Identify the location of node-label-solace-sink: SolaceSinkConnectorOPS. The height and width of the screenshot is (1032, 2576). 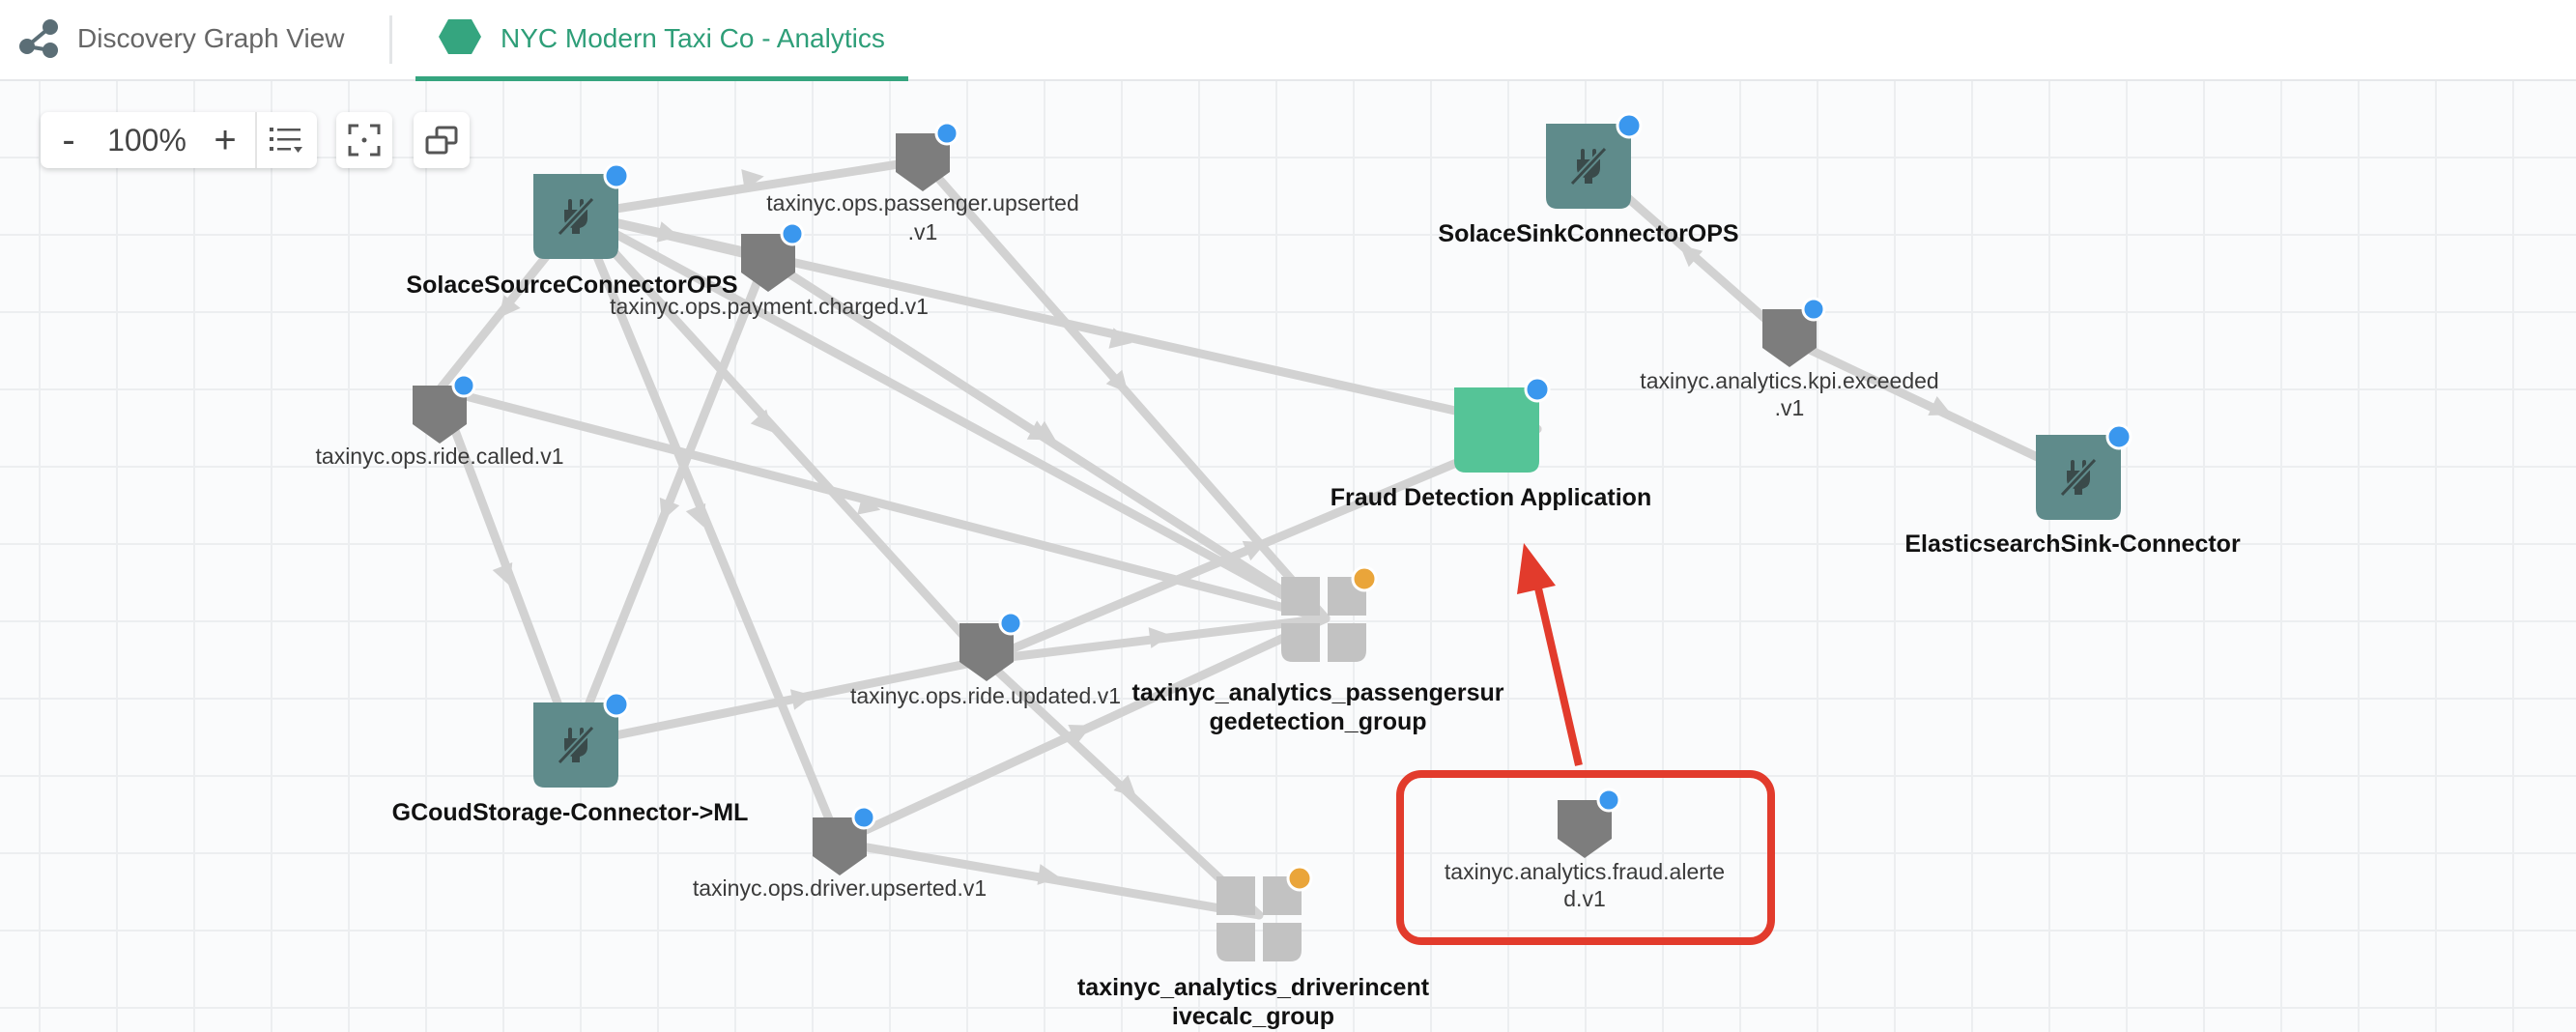
(1589, 234).